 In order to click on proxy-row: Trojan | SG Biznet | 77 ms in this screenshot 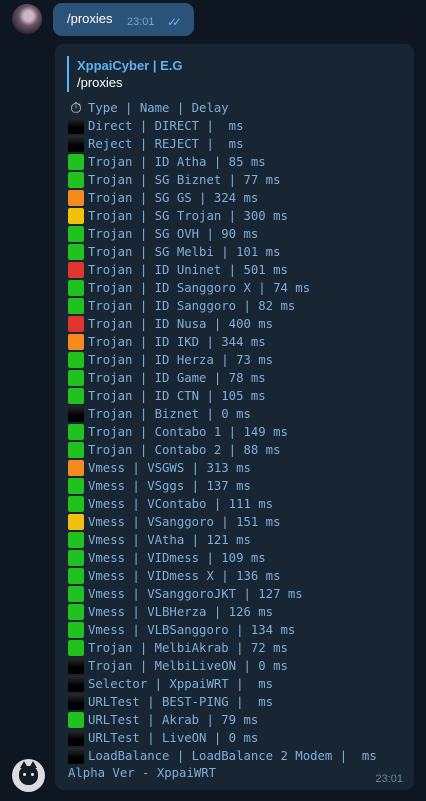, I will do `click(222, 180)`.